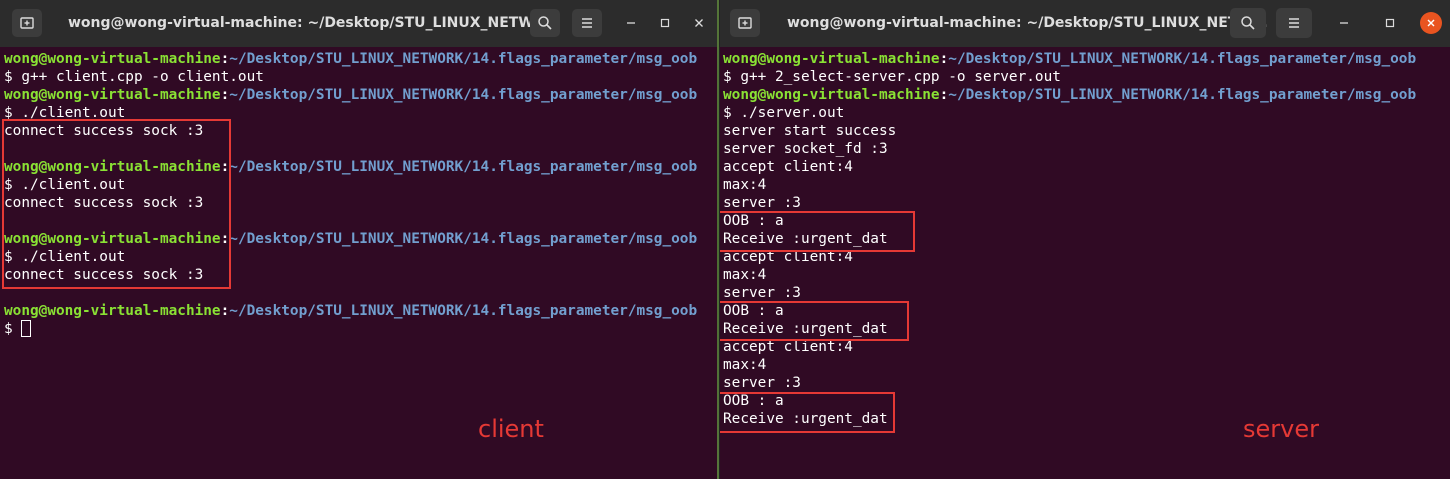 The image size is (1450, 479). Describe the element at coordinates (892, 77) in the screenshot. I see `output-text: $ g++ 2_select-server.cpp -o server.out` at that location.